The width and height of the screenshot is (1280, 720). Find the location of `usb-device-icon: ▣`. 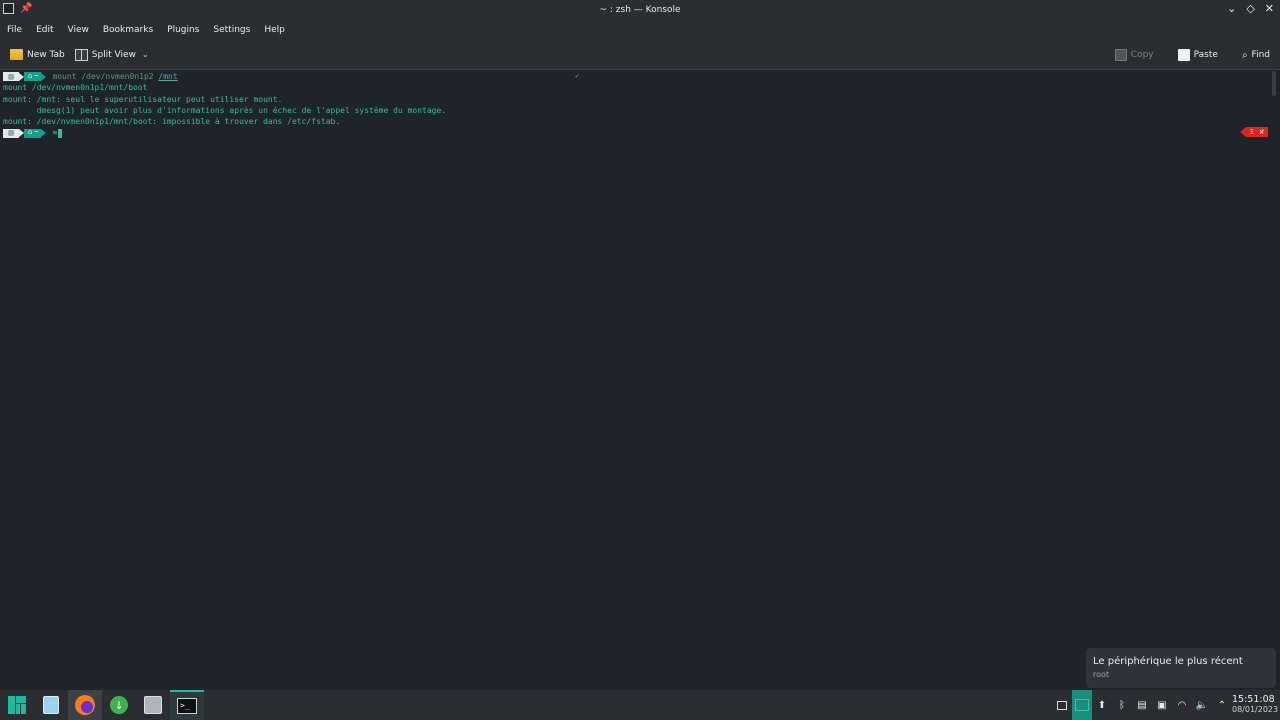

usb-device-icon: ▣ is located at coordinates (1162, 705).